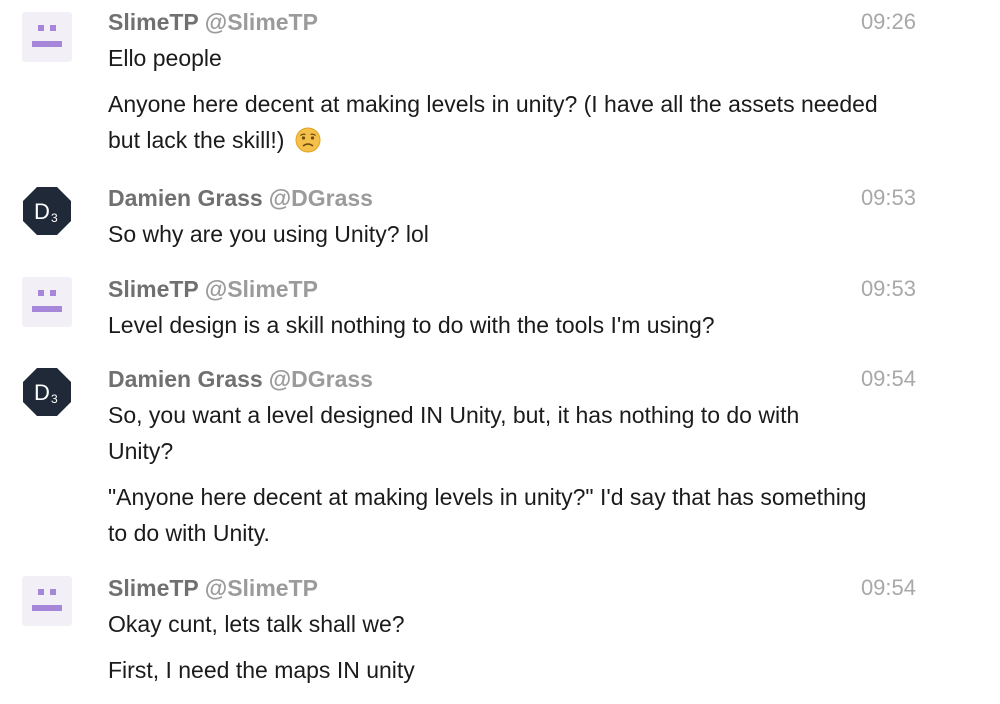  Describe the element at coordinates (189, 533) in the screenshot. I see `message-line: to do with Unity.` at that location.